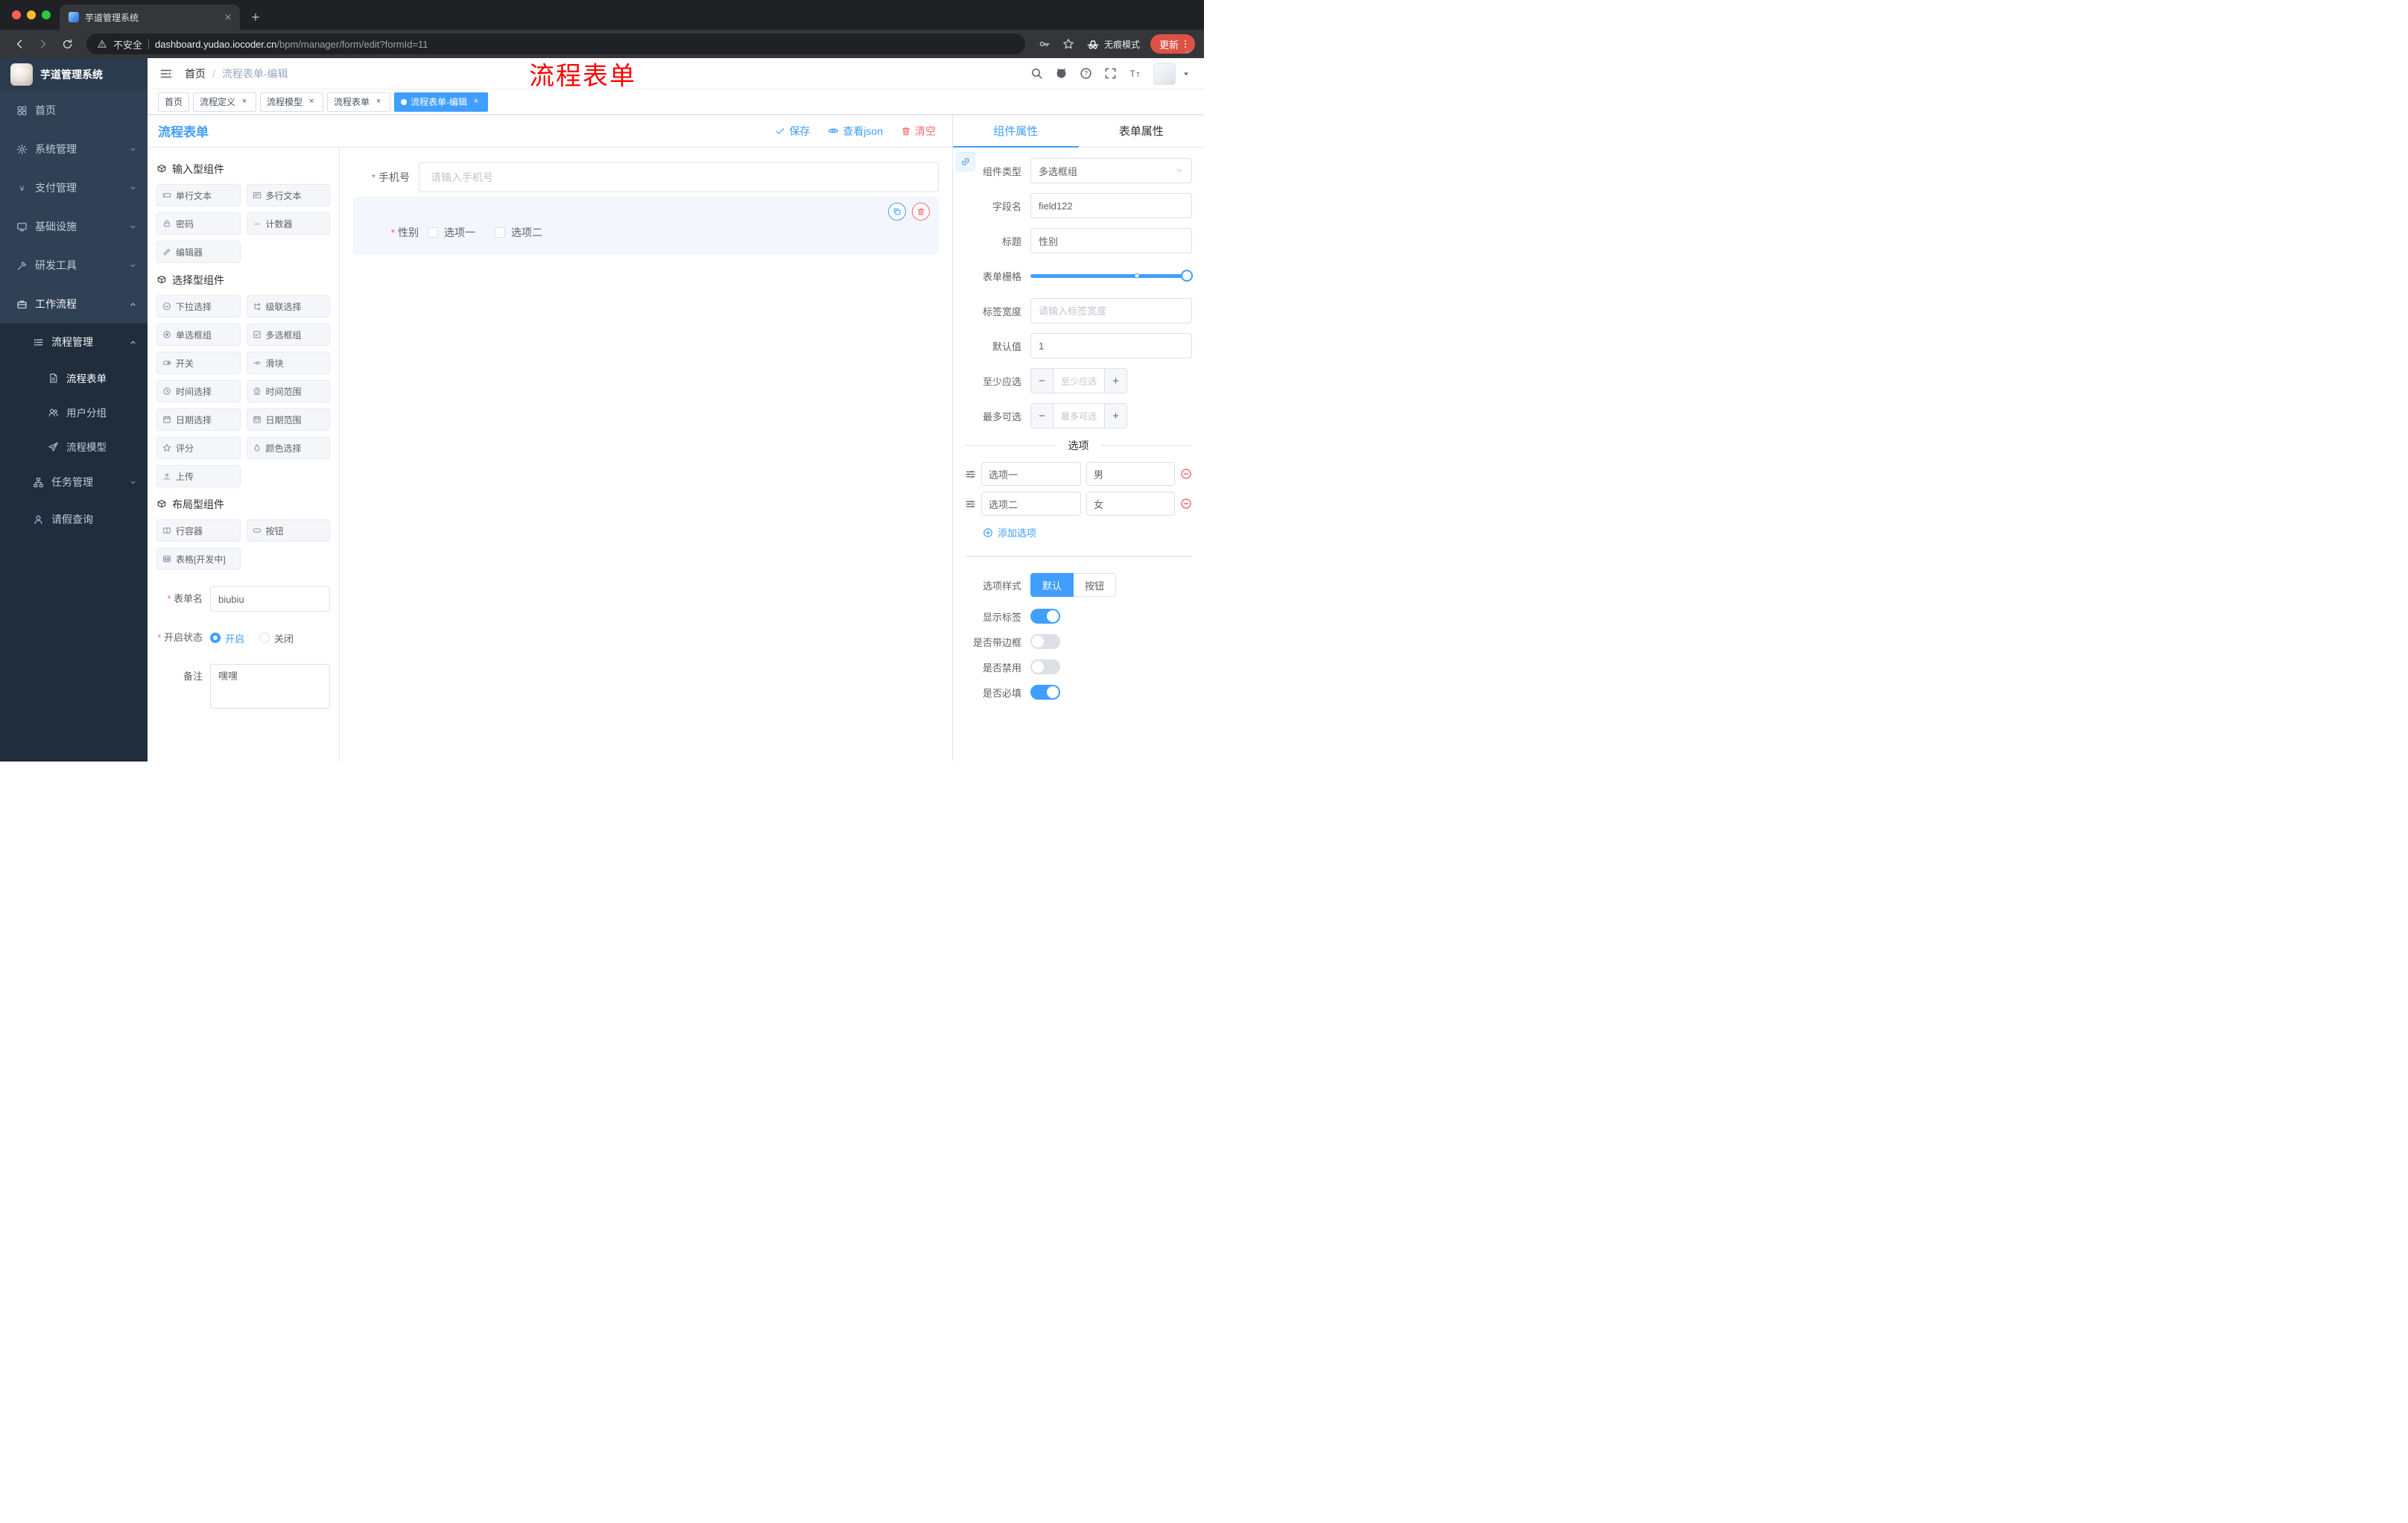 This screenshot has width=2408, height=1523. What do you see at coordinates (74, 446) in the screenshot?
I see `sidebar-item-process-model: 流程模型` at bounding box center [74, 446].